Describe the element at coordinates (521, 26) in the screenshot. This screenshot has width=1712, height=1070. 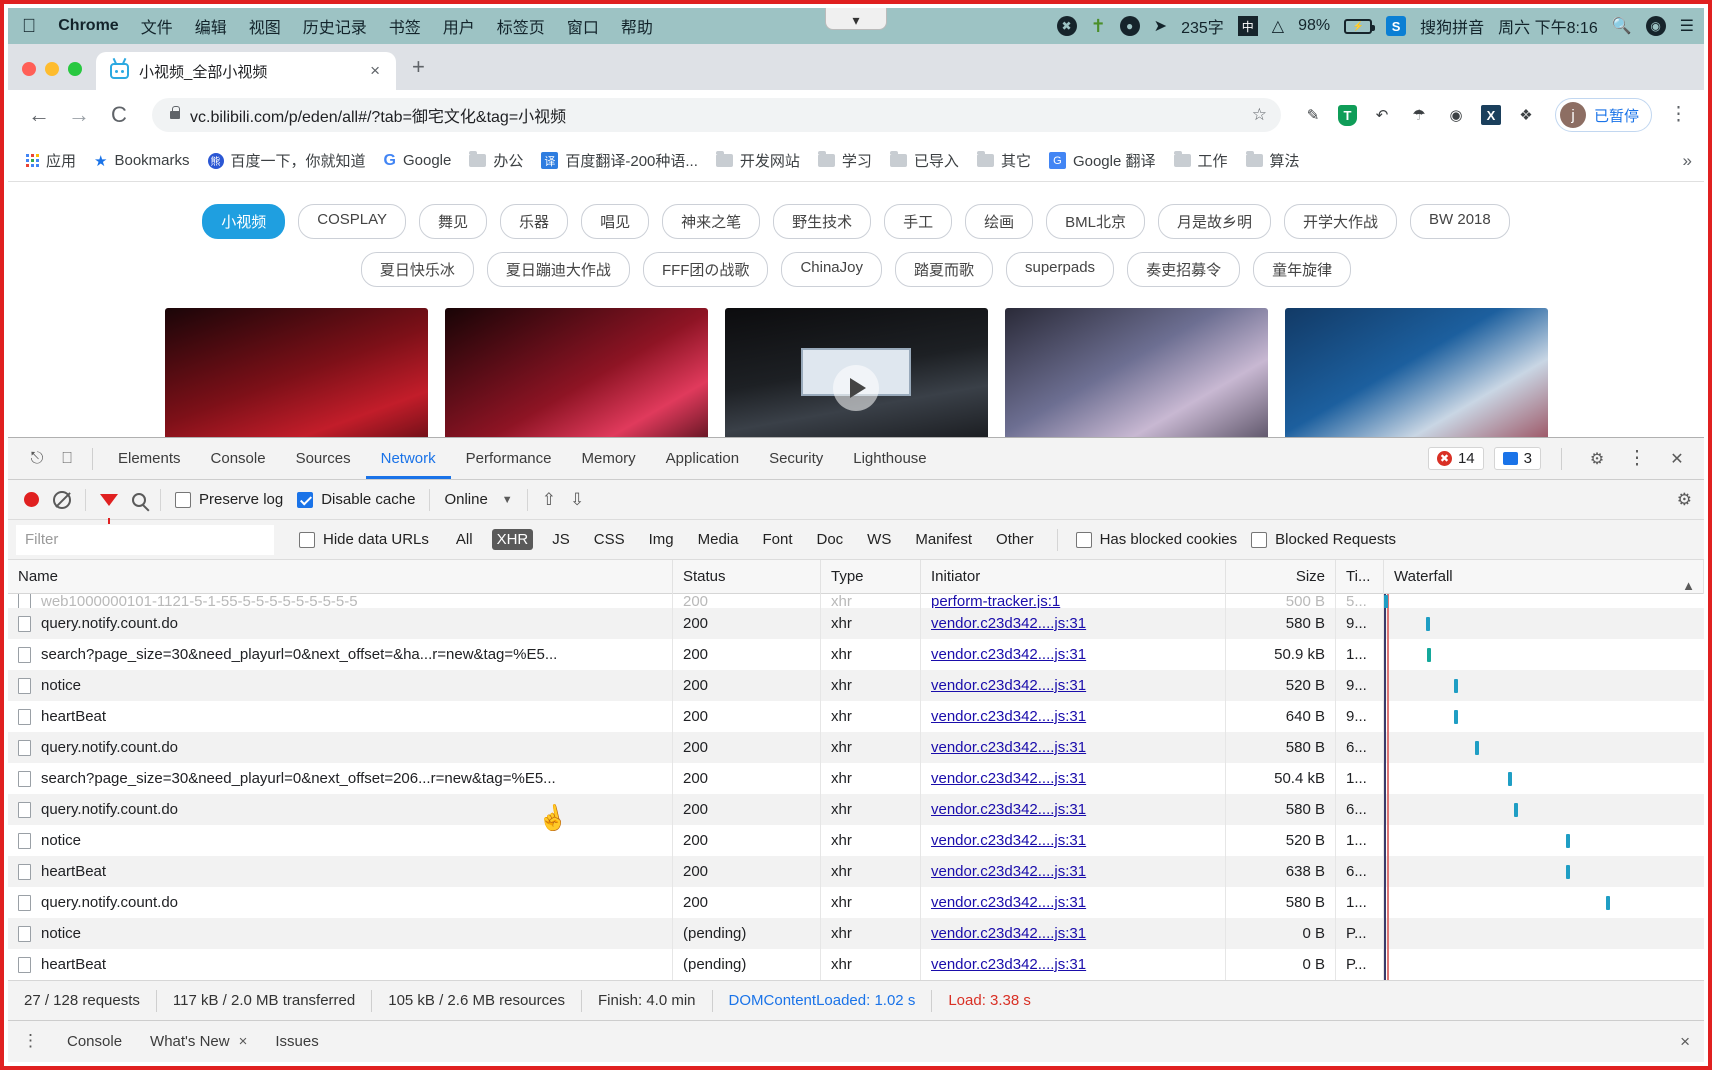
I see `menu-item-tab: 标签页` at that location.